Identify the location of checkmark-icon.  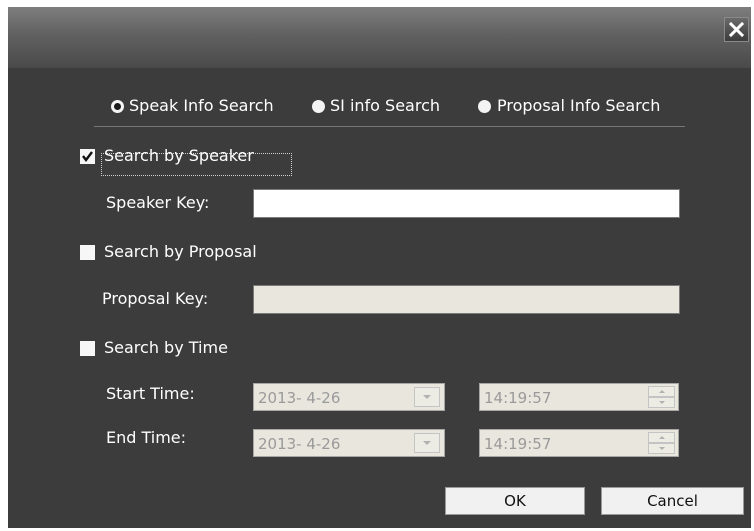
(87, 156).